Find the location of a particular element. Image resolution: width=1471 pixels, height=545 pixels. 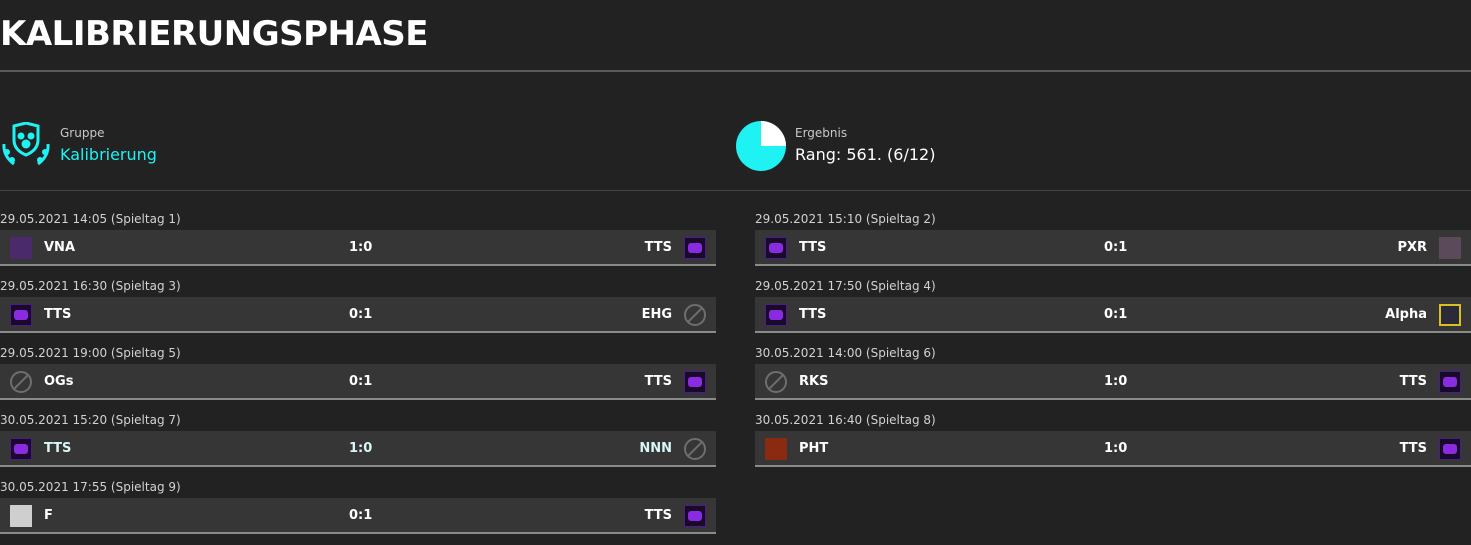

home-team: F is located at coordinates (48, 515).